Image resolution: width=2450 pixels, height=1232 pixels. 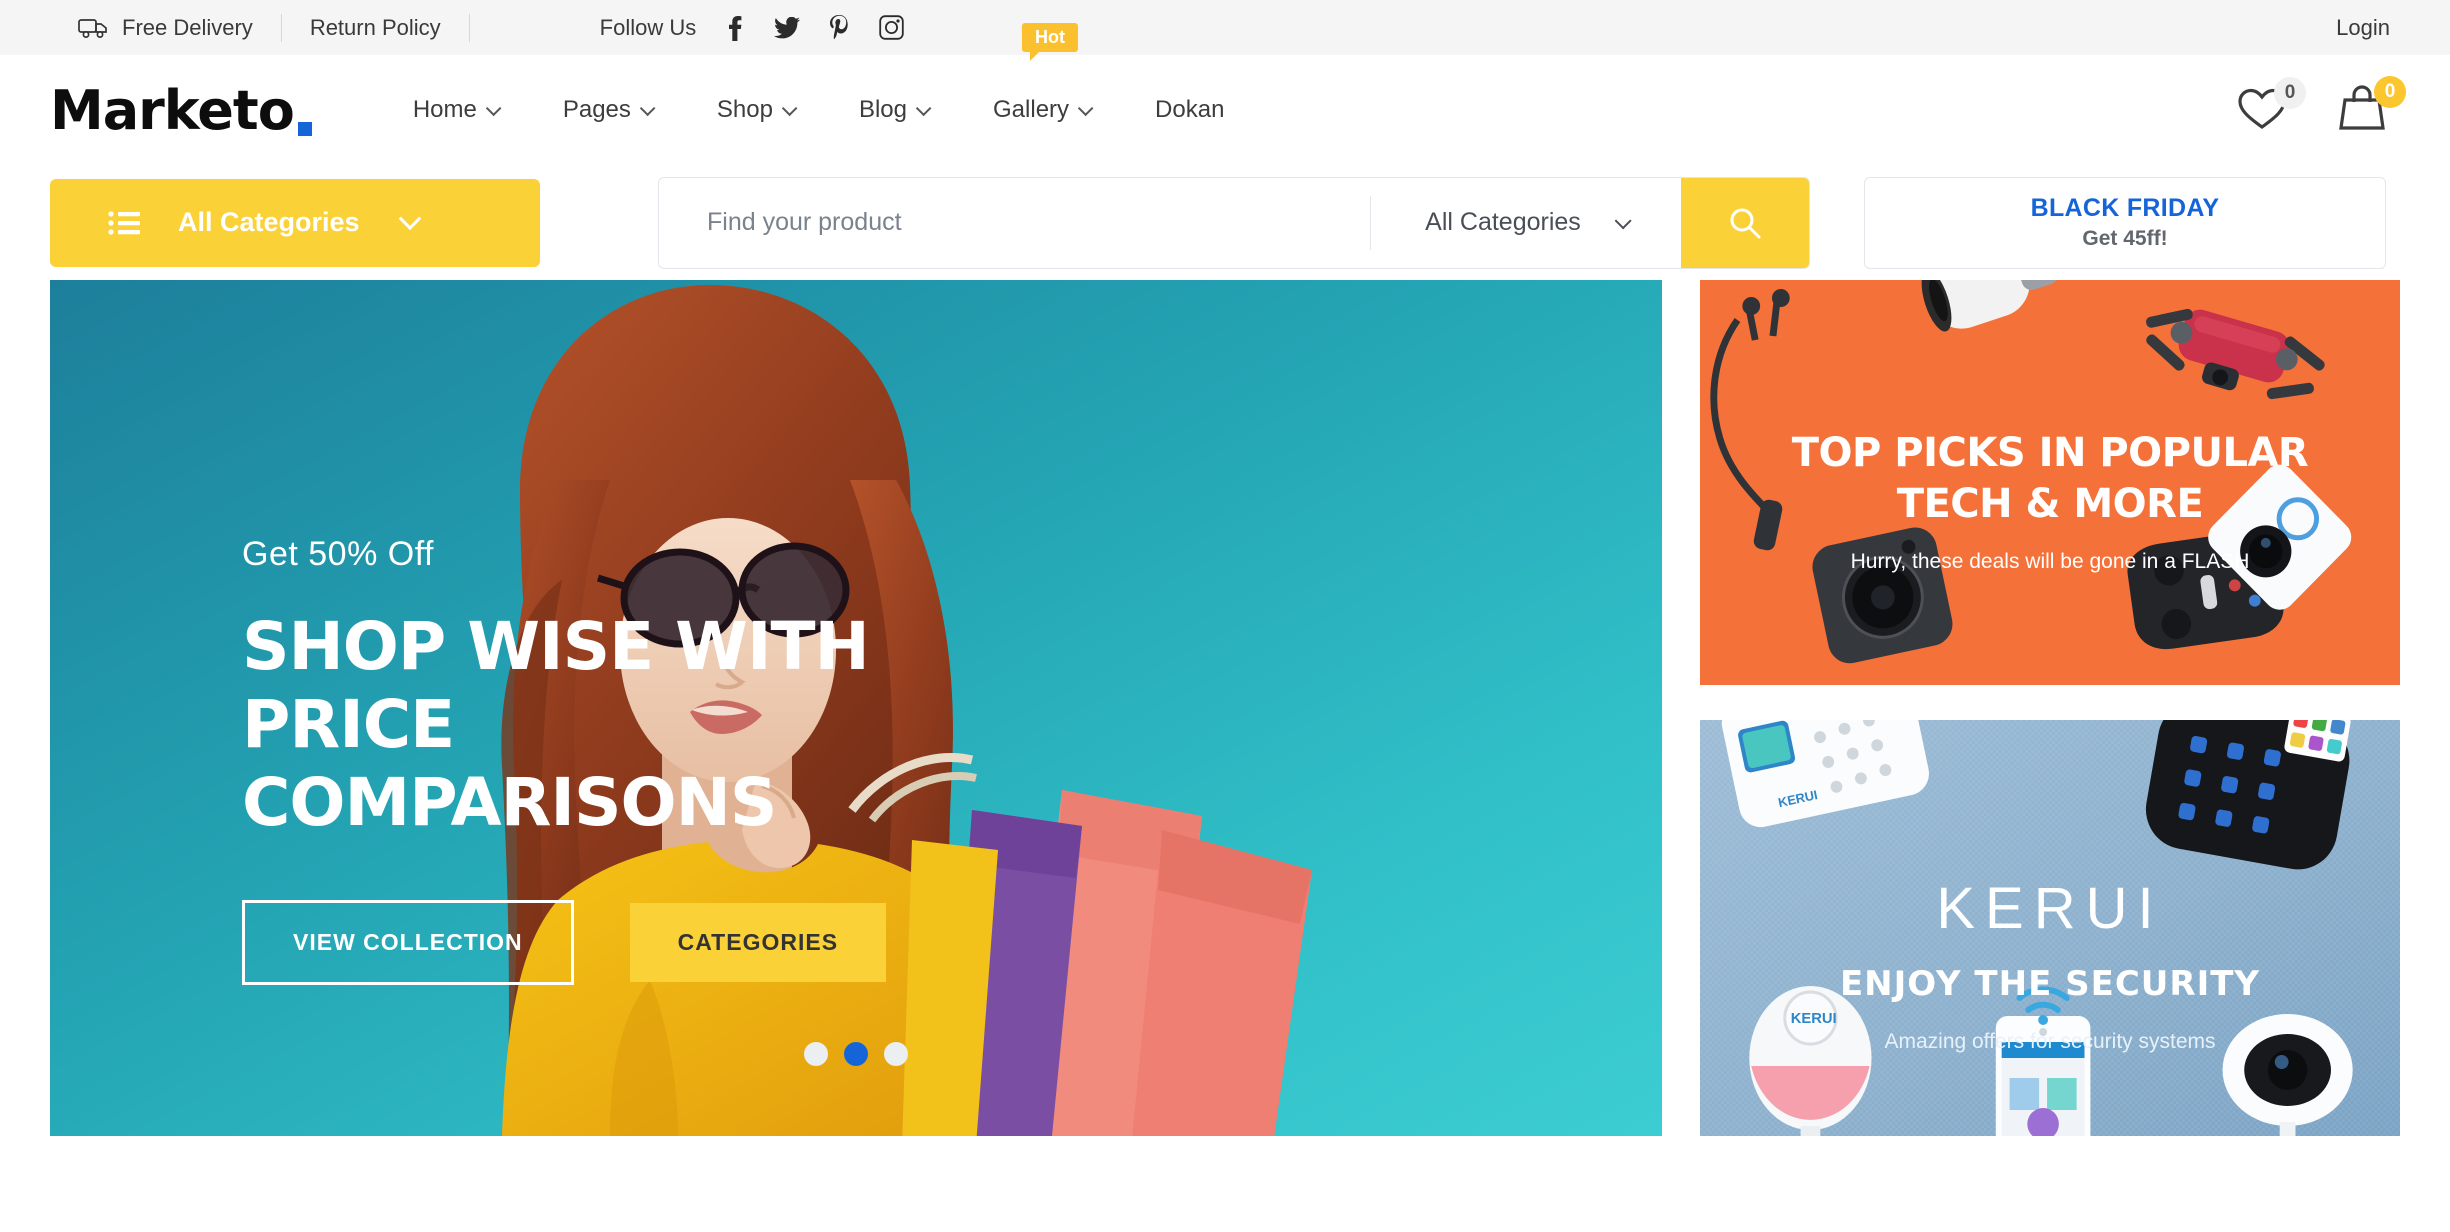 I want to click on free-delivery-label: Free Delivery, so click(x=187, y=27).